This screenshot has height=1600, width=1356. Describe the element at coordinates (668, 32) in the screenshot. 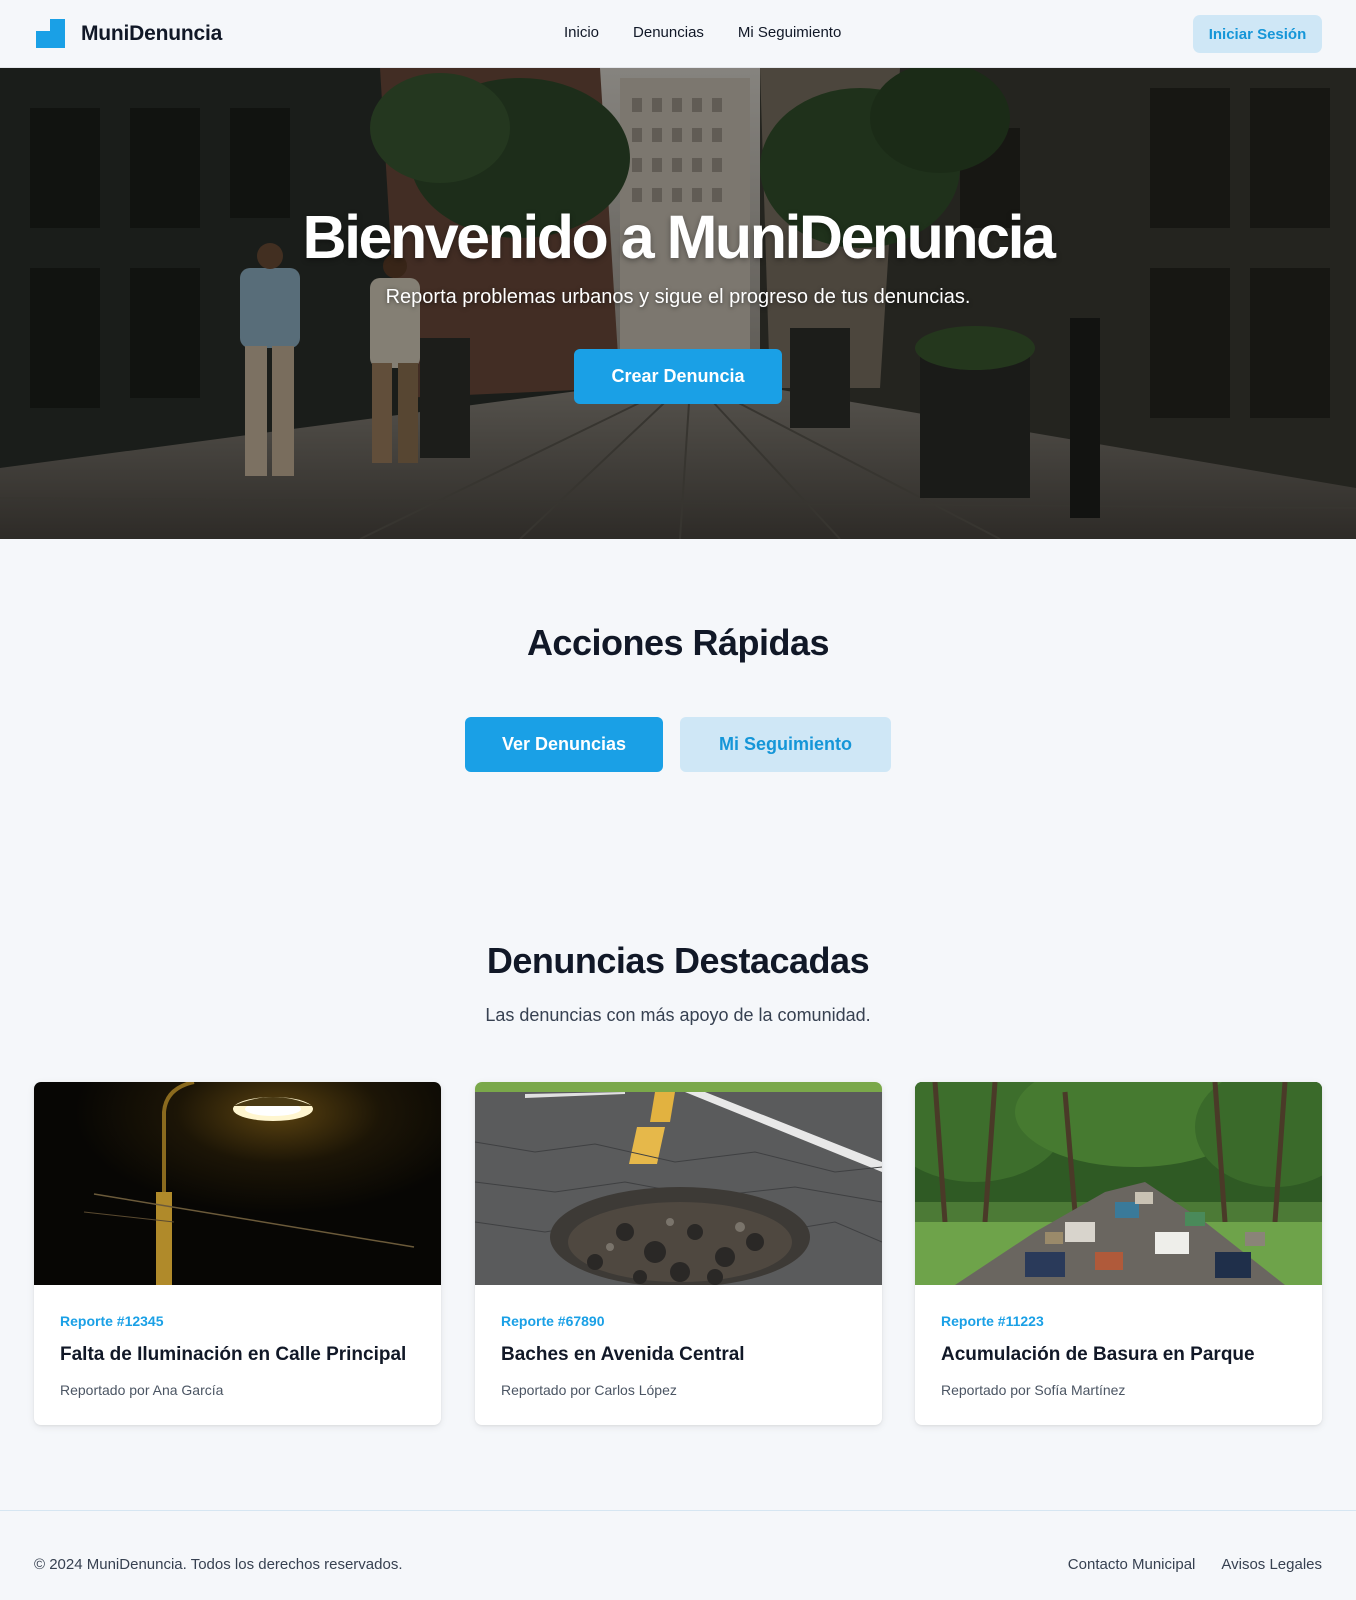

I see `nav-link-denuncias: Denuncias` at that location.